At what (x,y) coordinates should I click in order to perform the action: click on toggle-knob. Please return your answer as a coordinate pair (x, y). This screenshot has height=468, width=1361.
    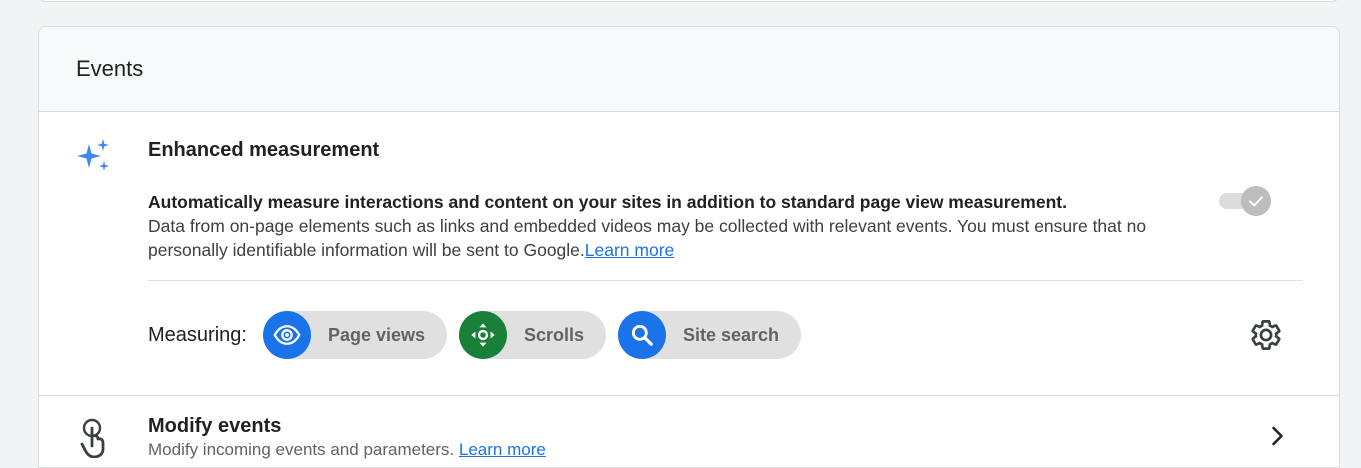
    Looking at the image, I should click on (1256, 201).